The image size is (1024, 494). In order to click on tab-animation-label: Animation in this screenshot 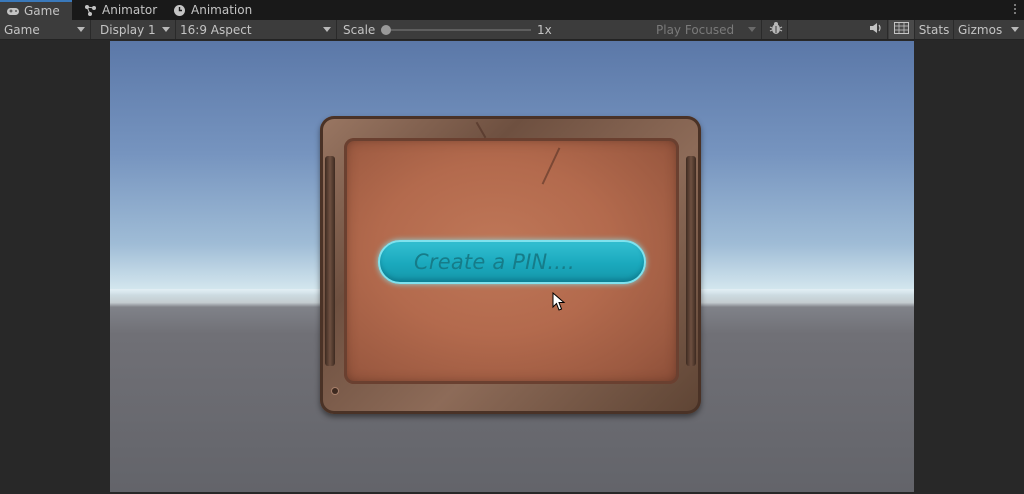, I will do `click(222, 10)`.